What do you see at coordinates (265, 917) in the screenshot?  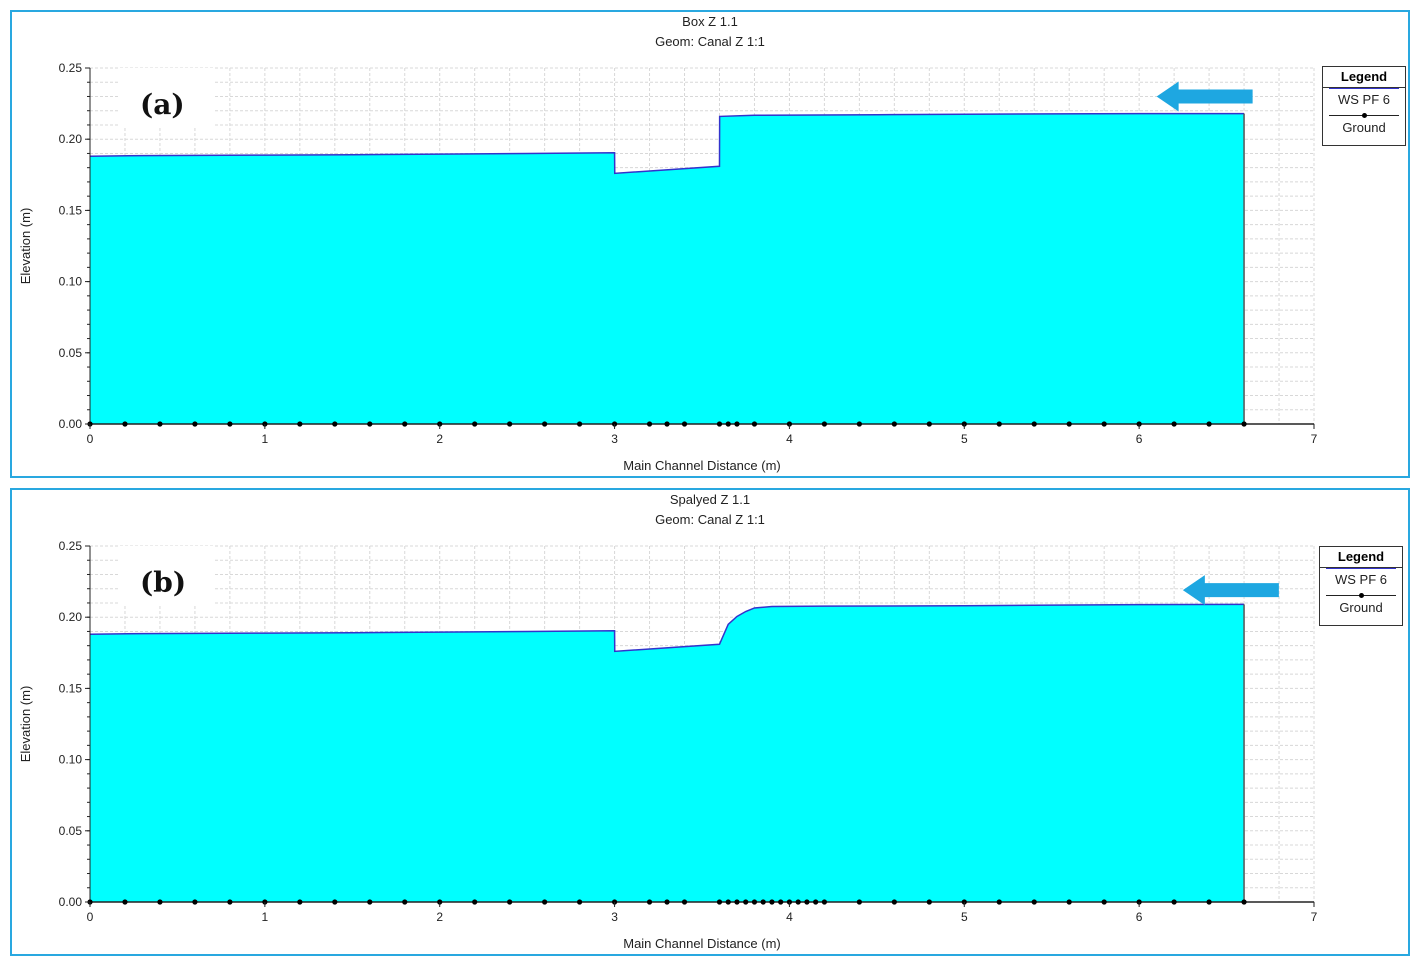 I see `x-tick-label: 1` at bounding box center [265, 917].